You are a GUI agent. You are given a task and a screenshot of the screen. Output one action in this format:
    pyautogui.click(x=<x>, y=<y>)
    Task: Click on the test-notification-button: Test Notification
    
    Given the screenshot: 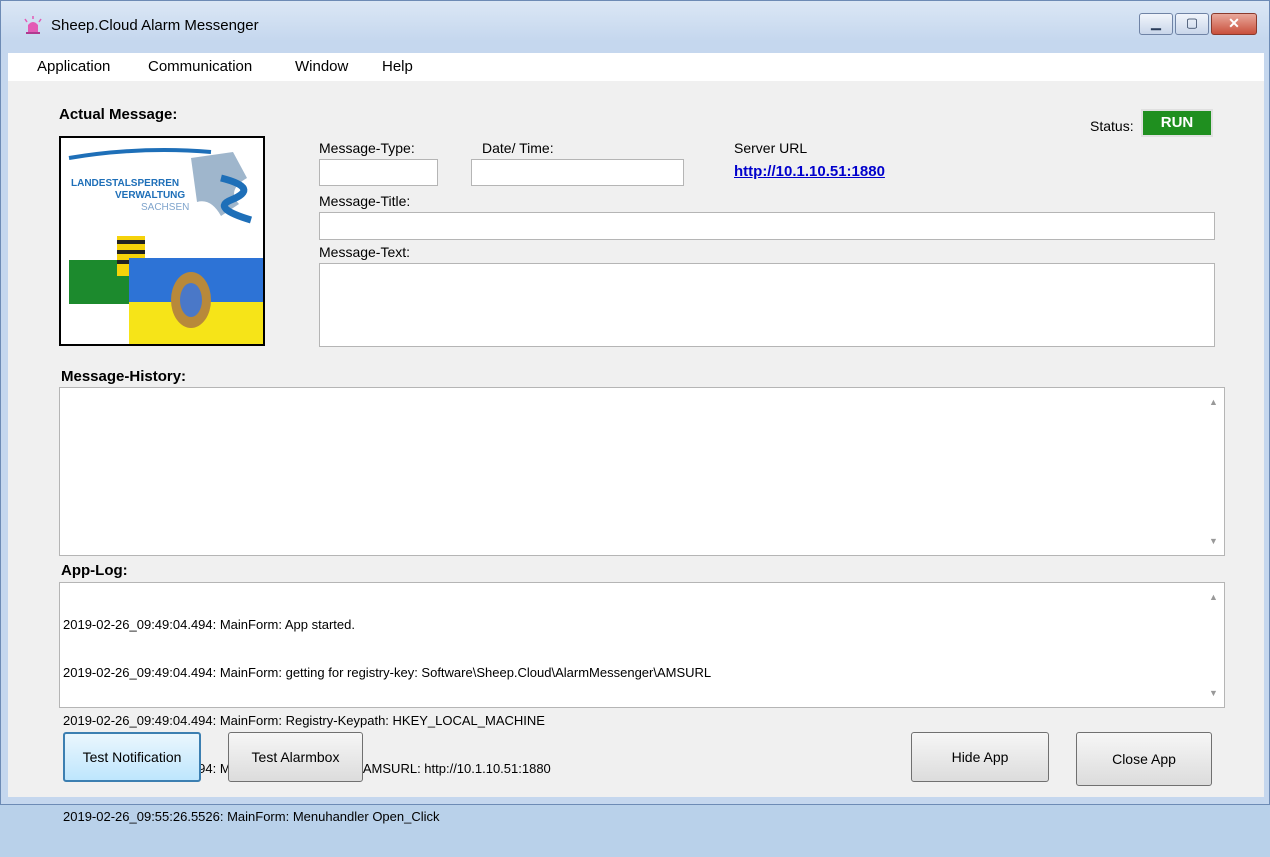 What is the action you would take?
    pyautogui.click(x=132, y=757)
    